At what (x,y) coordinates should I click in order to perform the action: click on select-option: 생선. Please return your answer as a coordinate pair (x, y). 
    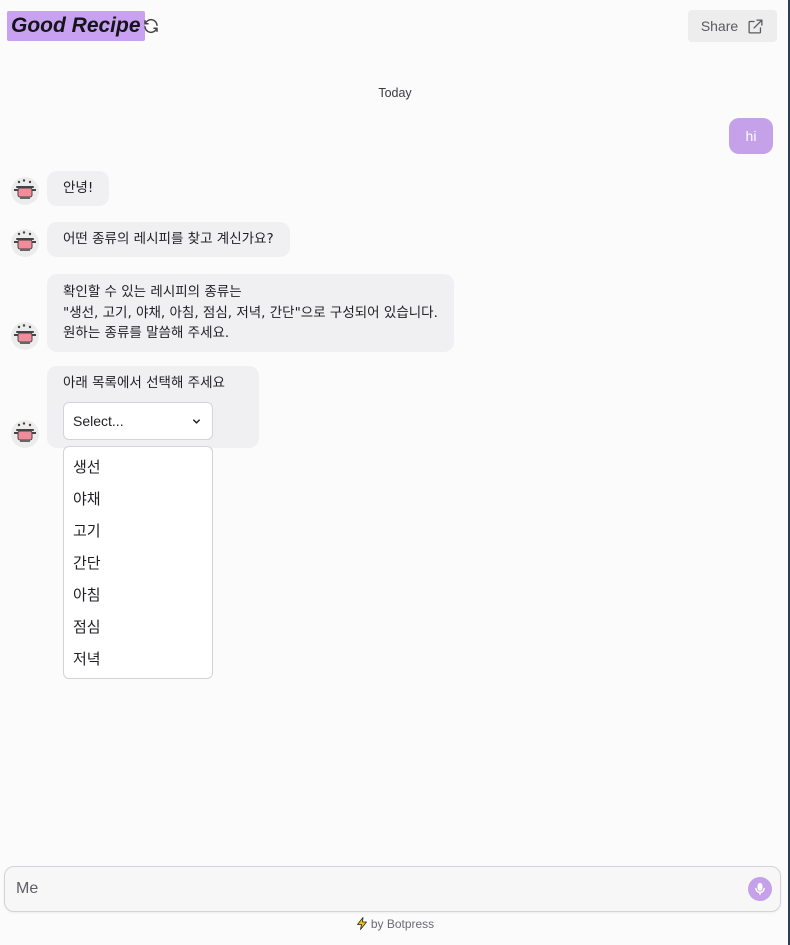
    Looking at the image, I should click on (138, 467).